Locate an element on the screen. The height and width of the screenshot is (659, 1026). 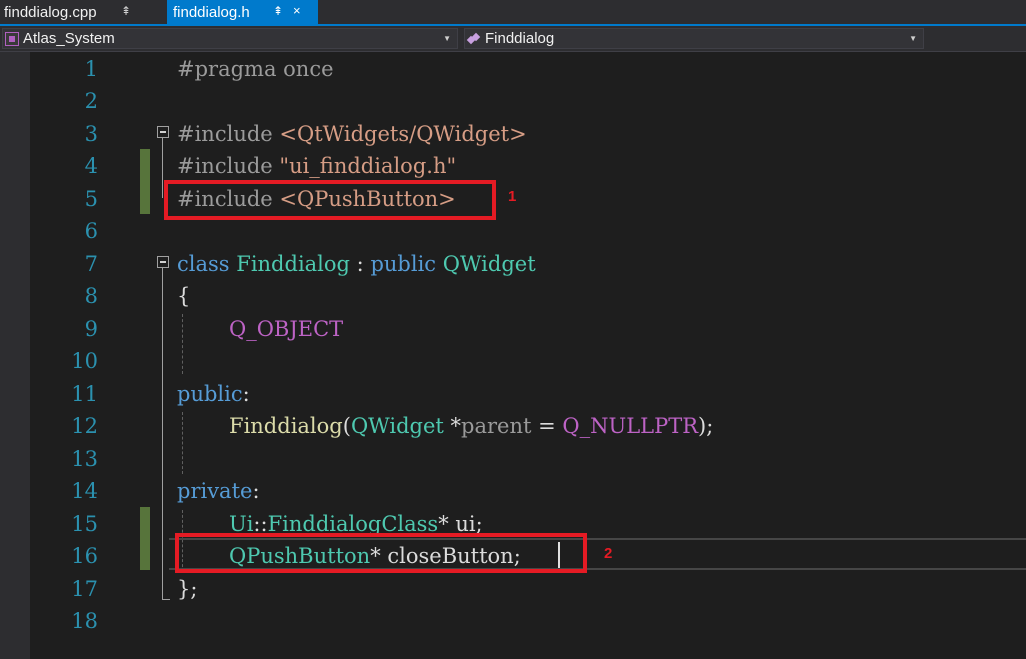
line-number: 3 is located at coordinates (91, 134).